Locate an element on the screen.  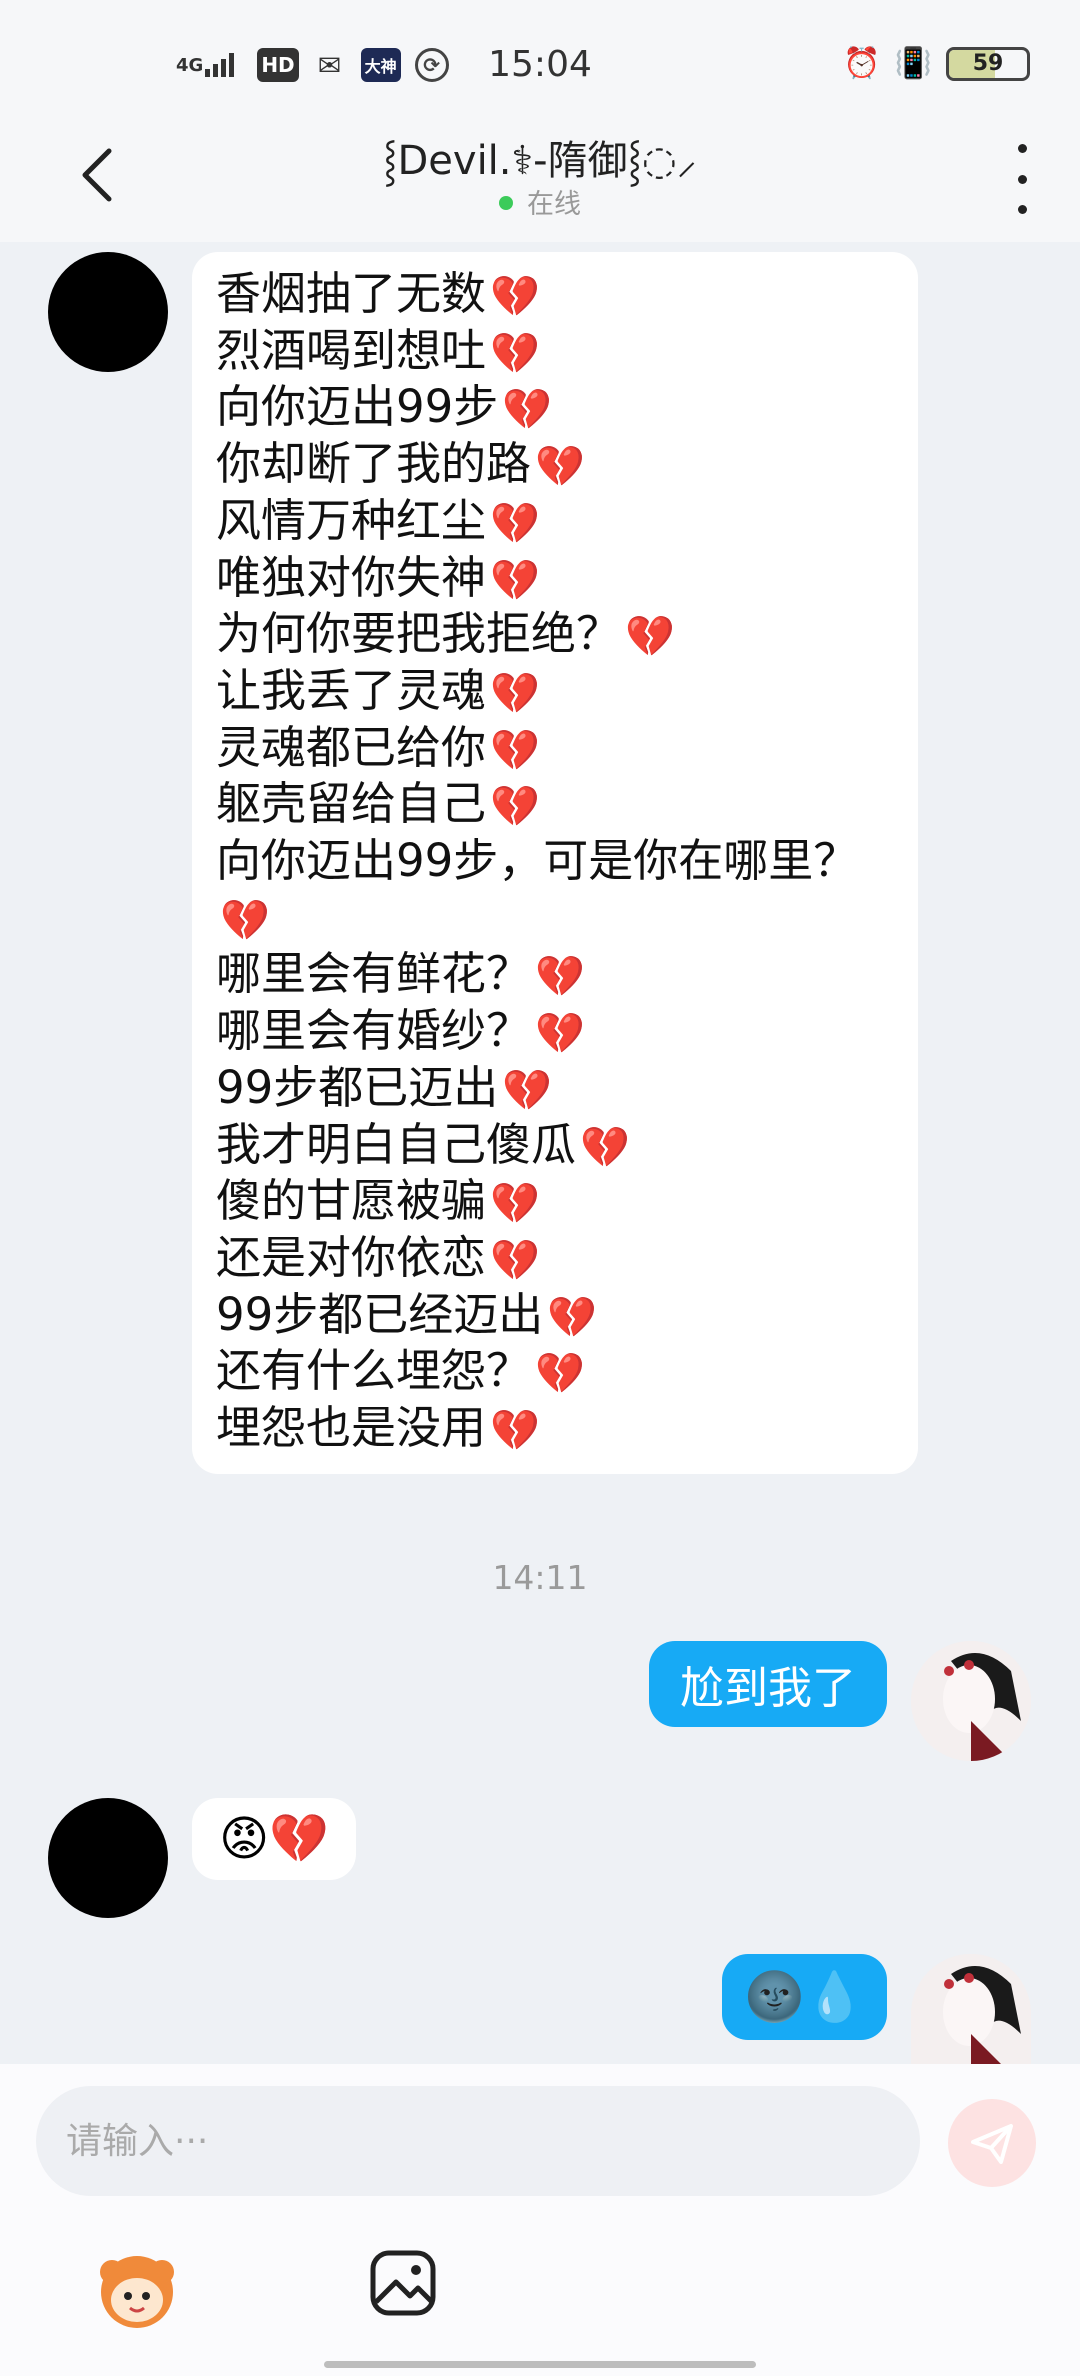
poem-line: 💔 is located at coordinates (567, 918).